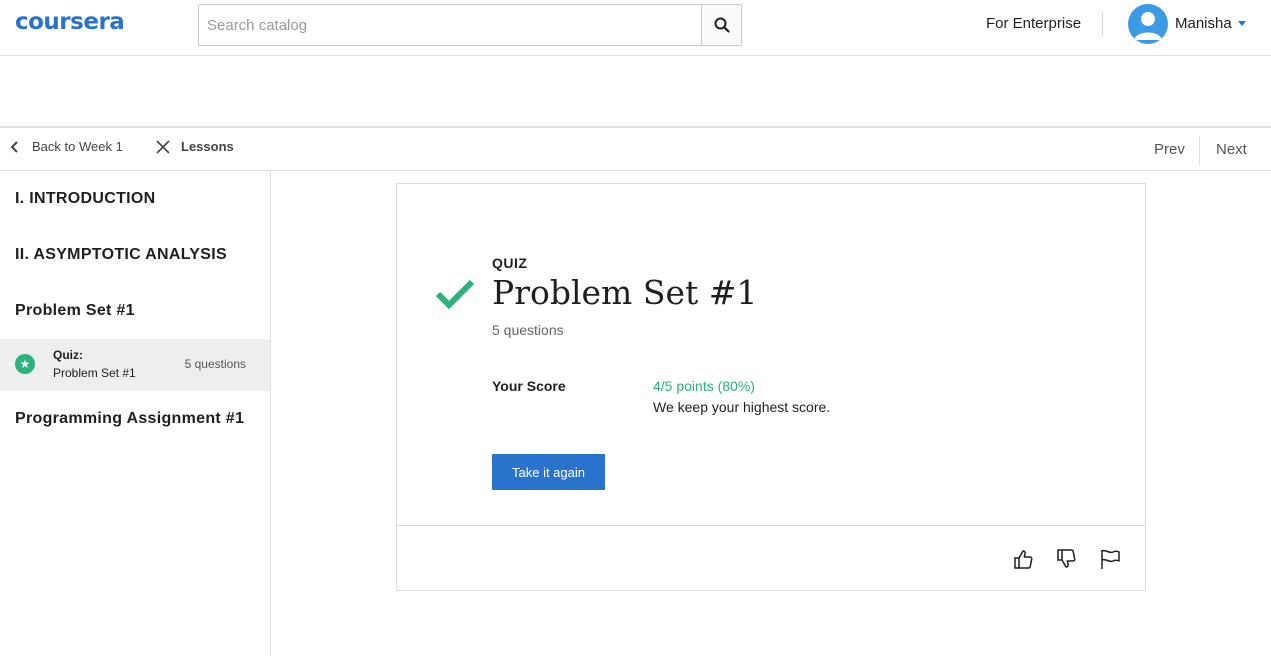 The height and width of the screenshot is (656, 1271). I want to click on back-to-week-link: Back to Week 1, so click(66, 146).